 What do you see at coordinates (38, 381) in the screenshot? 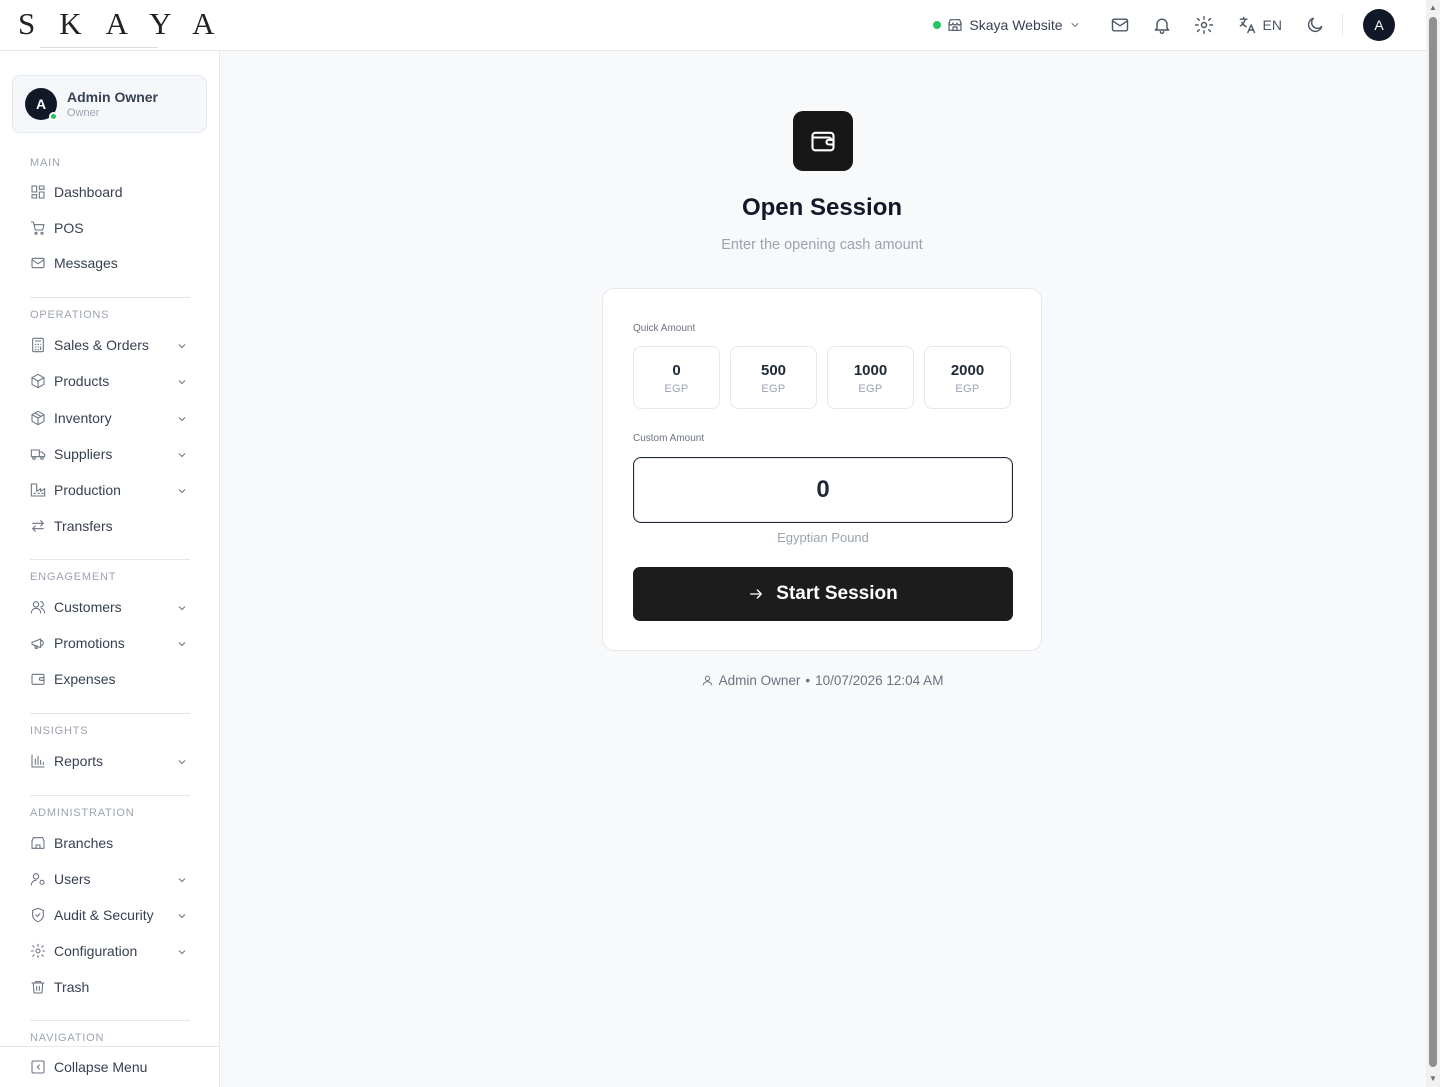
I see `box-icon` at bounding box center [38, 381].